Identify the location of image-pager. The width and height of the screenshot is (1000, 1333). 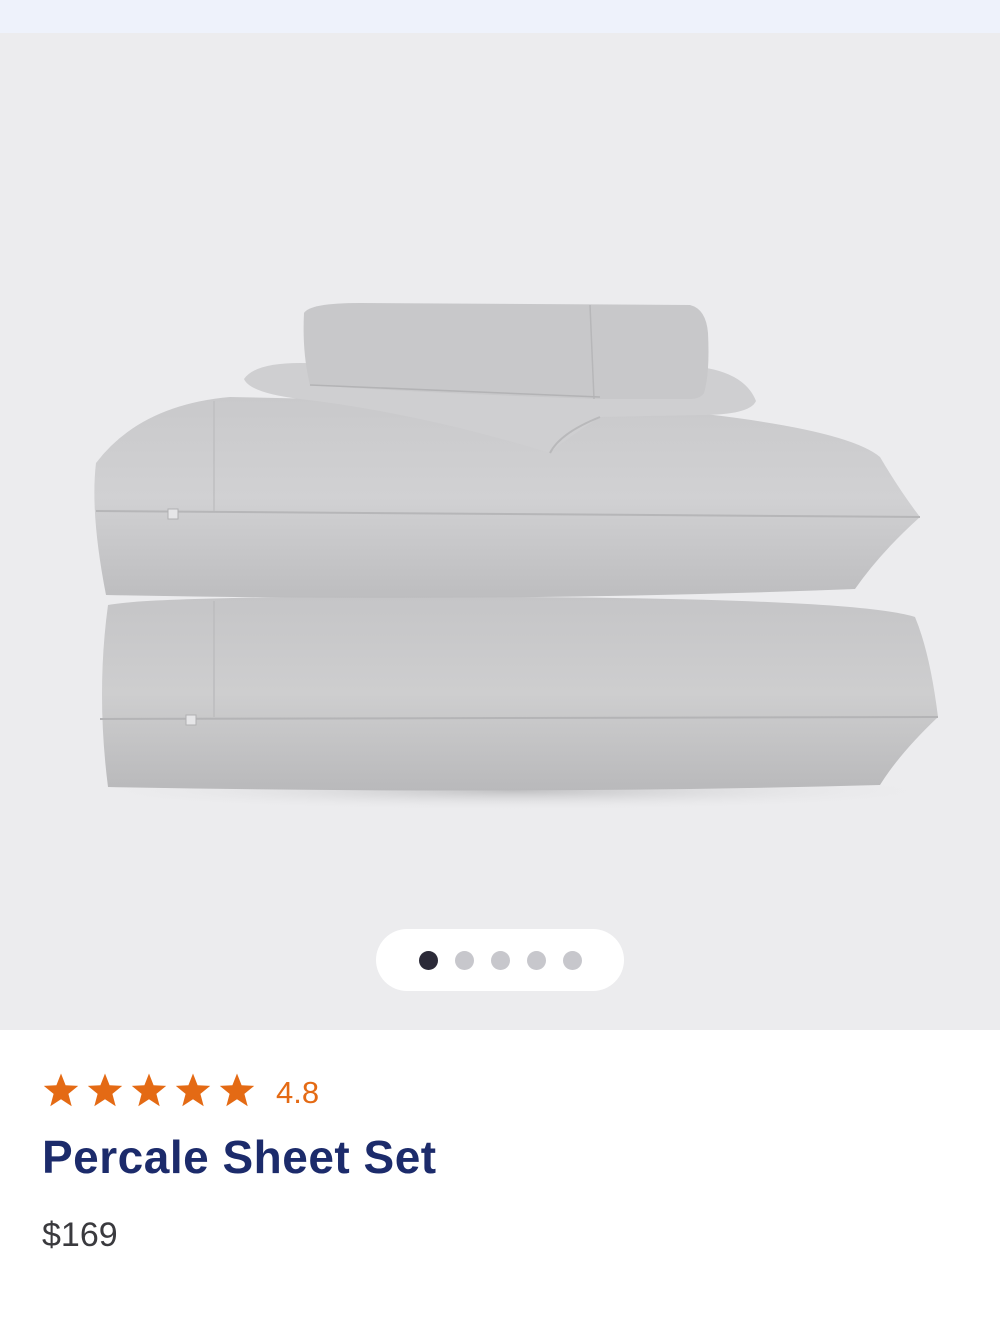
(500, 960).